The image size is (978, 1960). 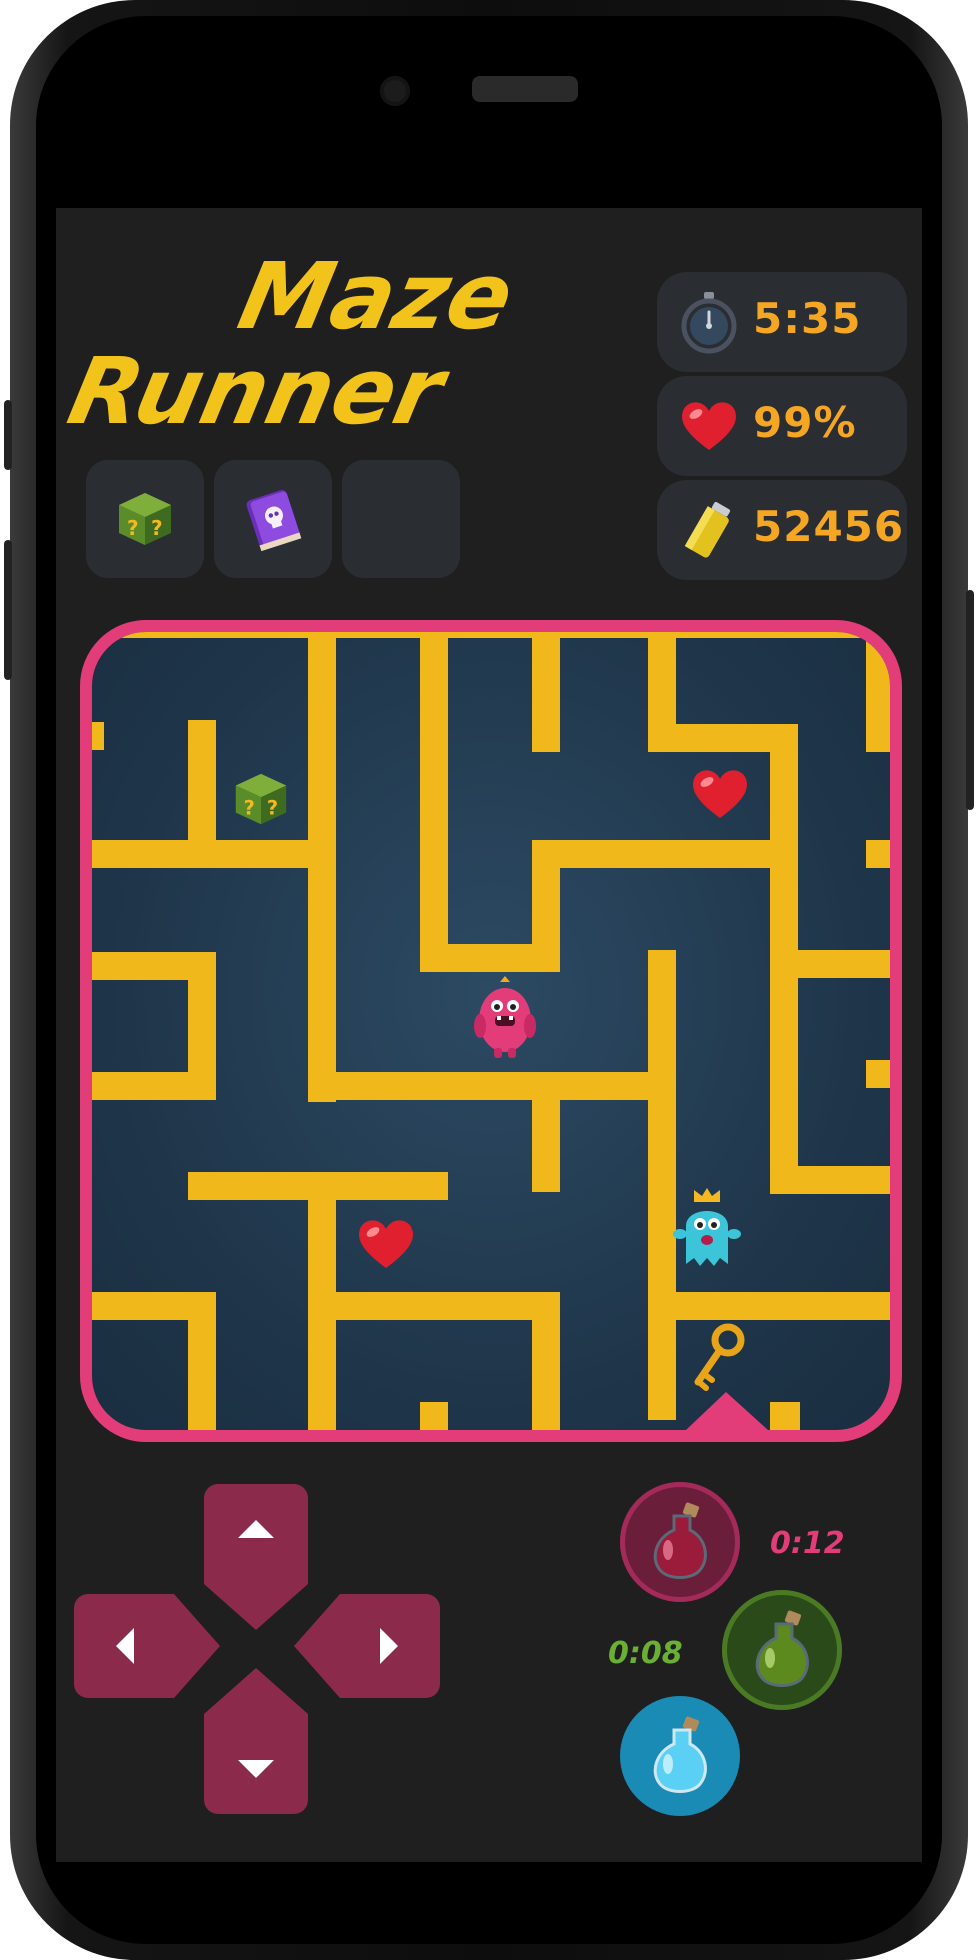 What do you see at coordinates (401, 519) in the screenshot?
I see `inventory-slot-3-empty` at bounding box center [401, 519].